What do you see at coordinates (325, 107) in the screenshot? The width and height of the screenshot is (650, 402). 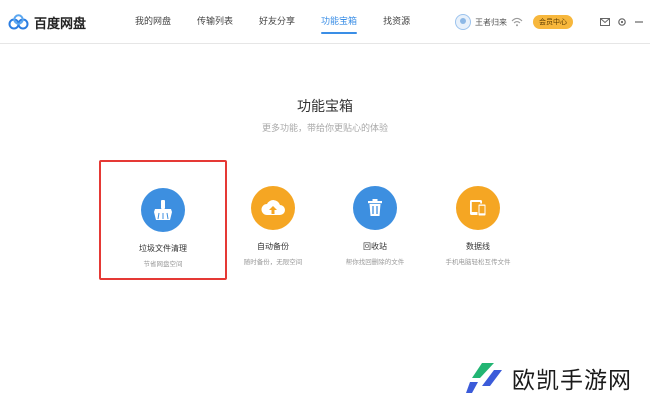 I see `page-title: 功能宝箱` at bounding box center [325, 107].